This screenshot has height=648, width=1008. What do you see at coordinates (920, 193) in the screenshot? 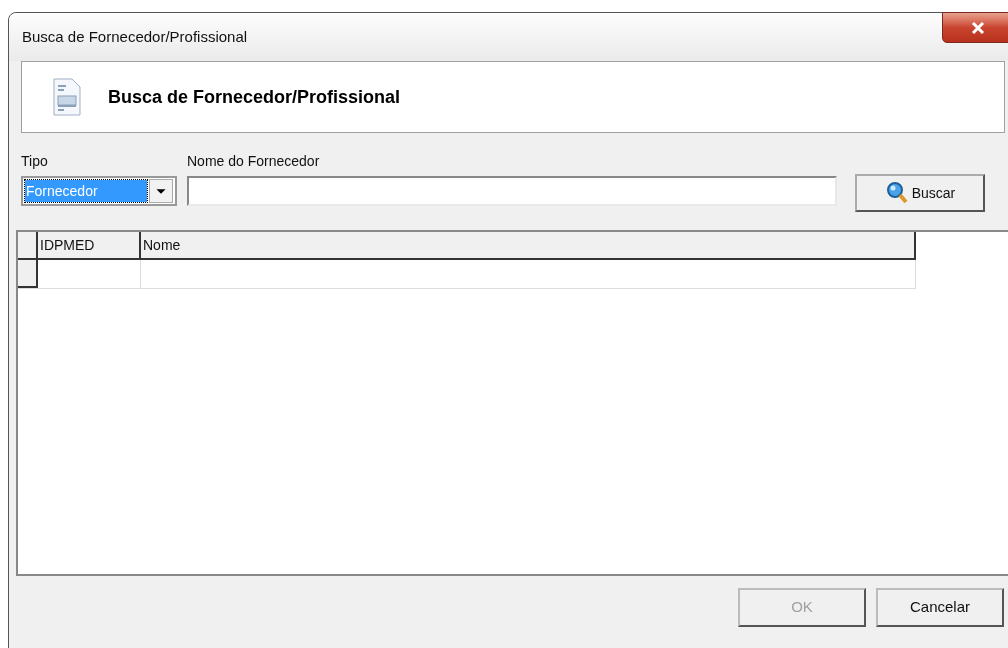
I see `search-button: Buscar` at bounding box center [920, 193].